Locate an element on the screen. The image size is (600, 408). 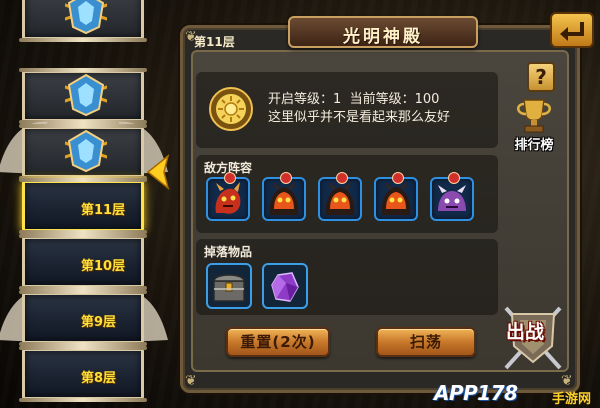
dungeon-info: 开启等级：1 当前等级：100 这里似乎并不是看起来那么友好 is located at coordinates (347, 110).